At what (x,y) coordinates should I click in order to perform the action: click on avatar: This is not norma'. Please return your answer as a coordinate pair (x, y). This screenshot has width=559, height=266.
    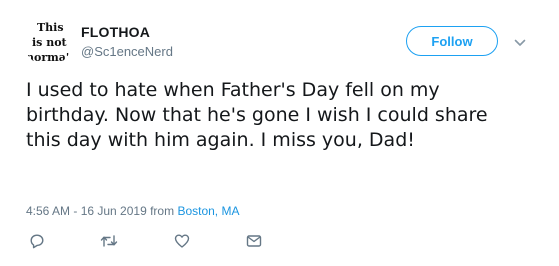
    Looking at the image, I should click on (48, 42).